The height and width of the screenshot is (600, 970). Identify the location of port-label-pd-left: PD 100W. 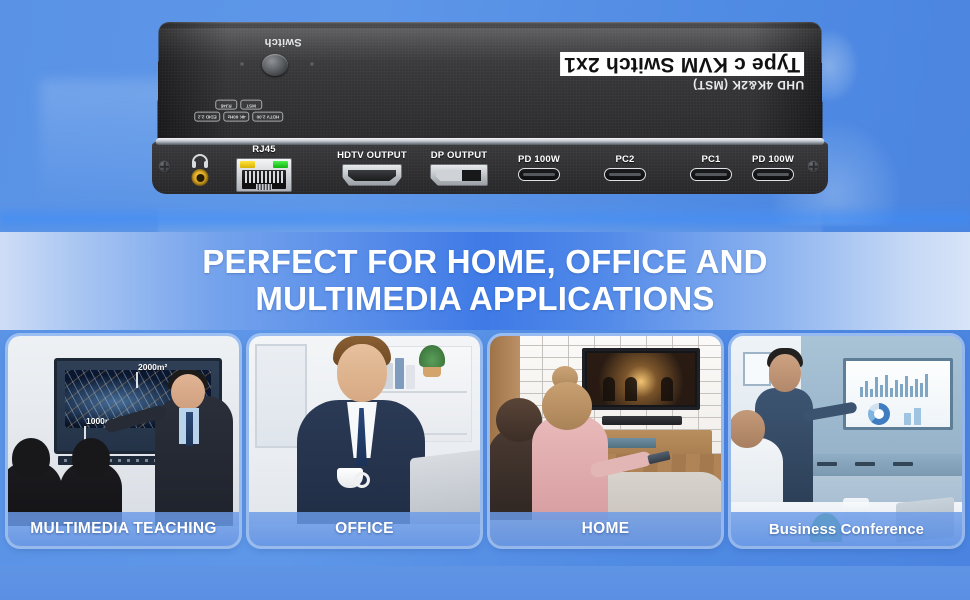
(539, 159).